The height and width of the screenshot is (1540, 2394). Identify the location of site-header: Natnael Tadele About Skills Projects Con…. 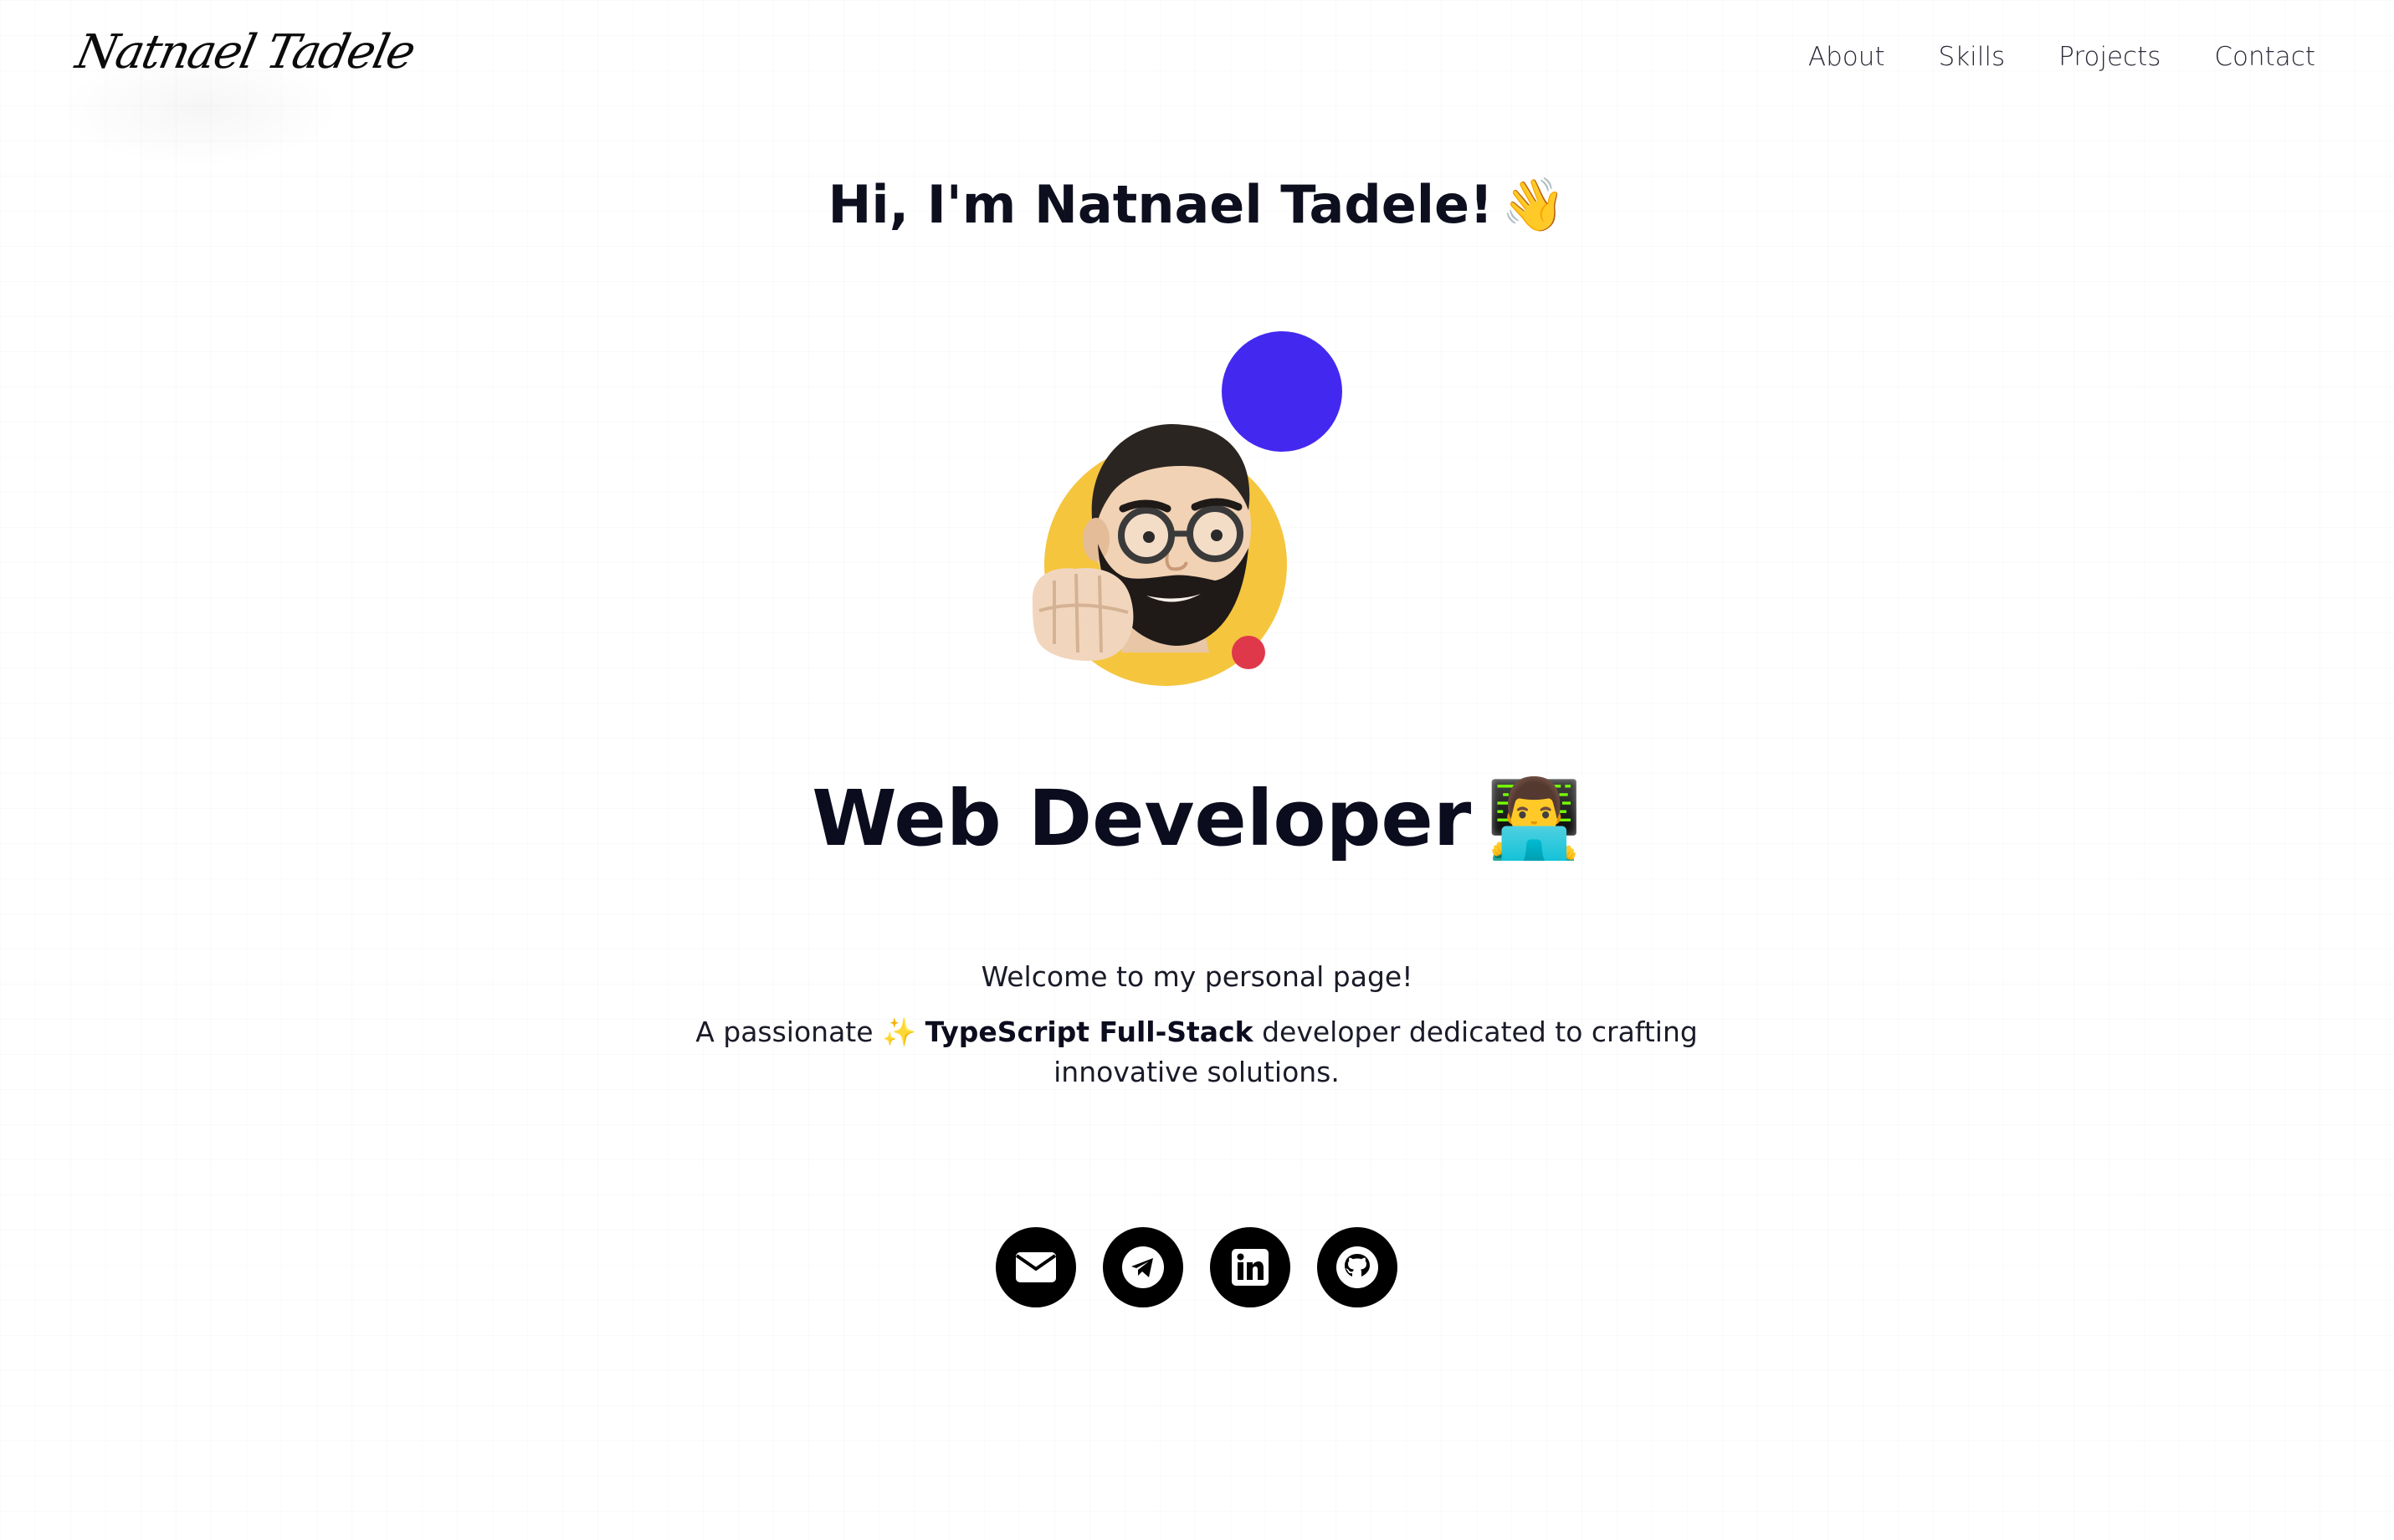
(1197, 84).